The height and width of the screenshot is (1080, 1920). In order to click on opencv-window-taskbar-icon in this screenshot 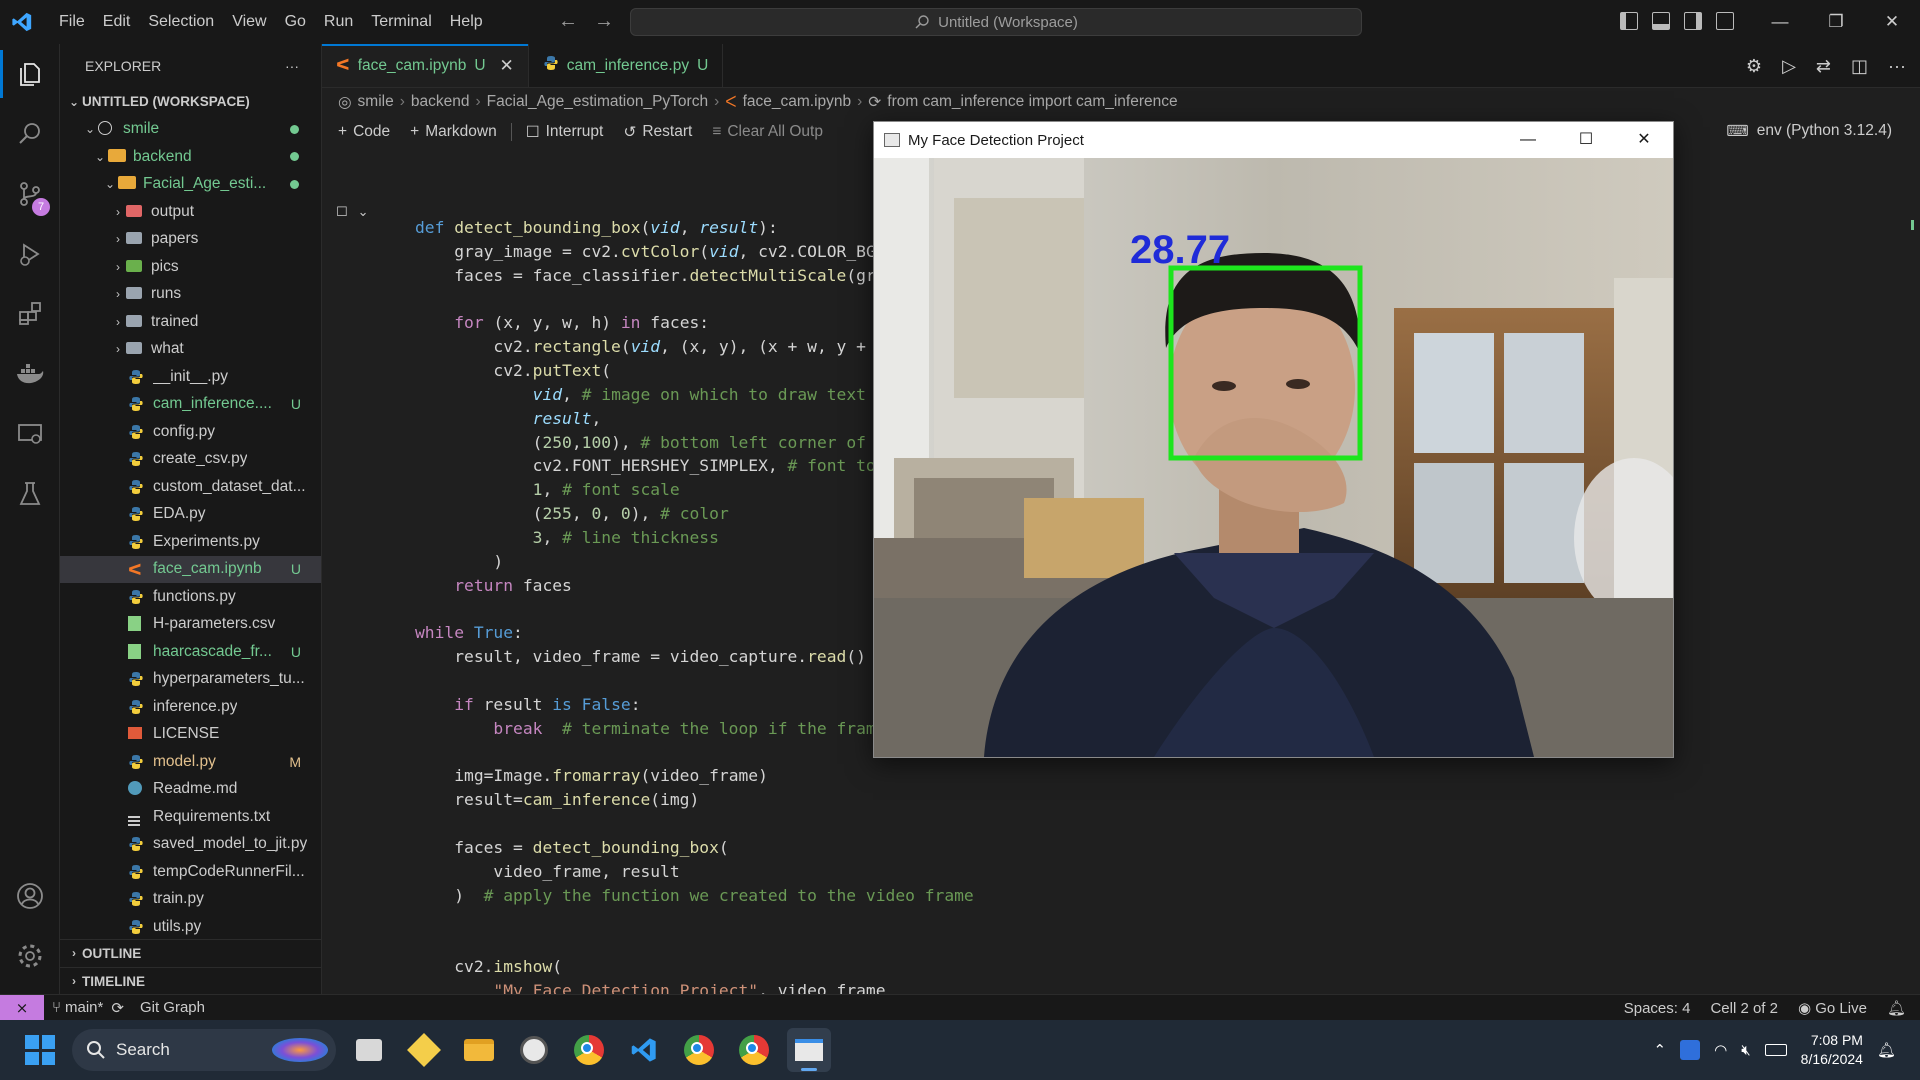, I will do `click(809, 1050)`.